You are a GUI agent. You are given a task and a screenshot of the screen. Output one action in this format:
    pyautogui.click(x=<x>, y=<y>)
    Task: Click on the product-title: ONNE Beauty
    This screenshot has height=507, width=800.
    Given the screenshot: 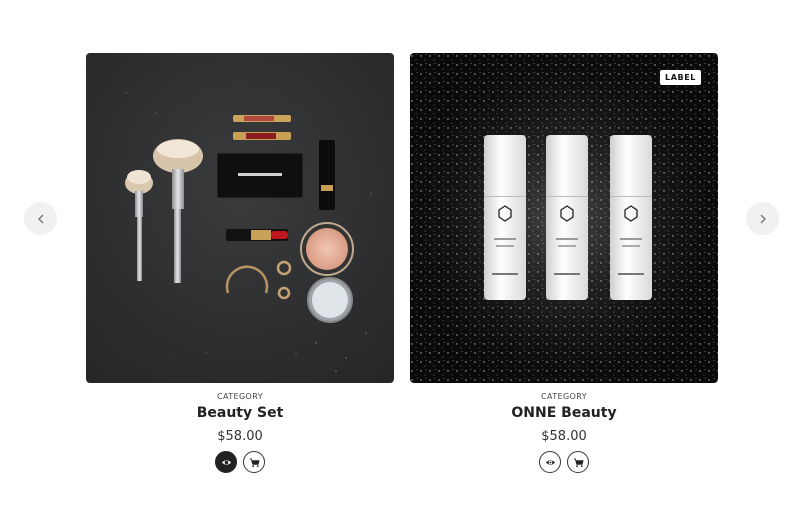 What is the action you would take?
    pyautogui.click(x=564, y=413)
    